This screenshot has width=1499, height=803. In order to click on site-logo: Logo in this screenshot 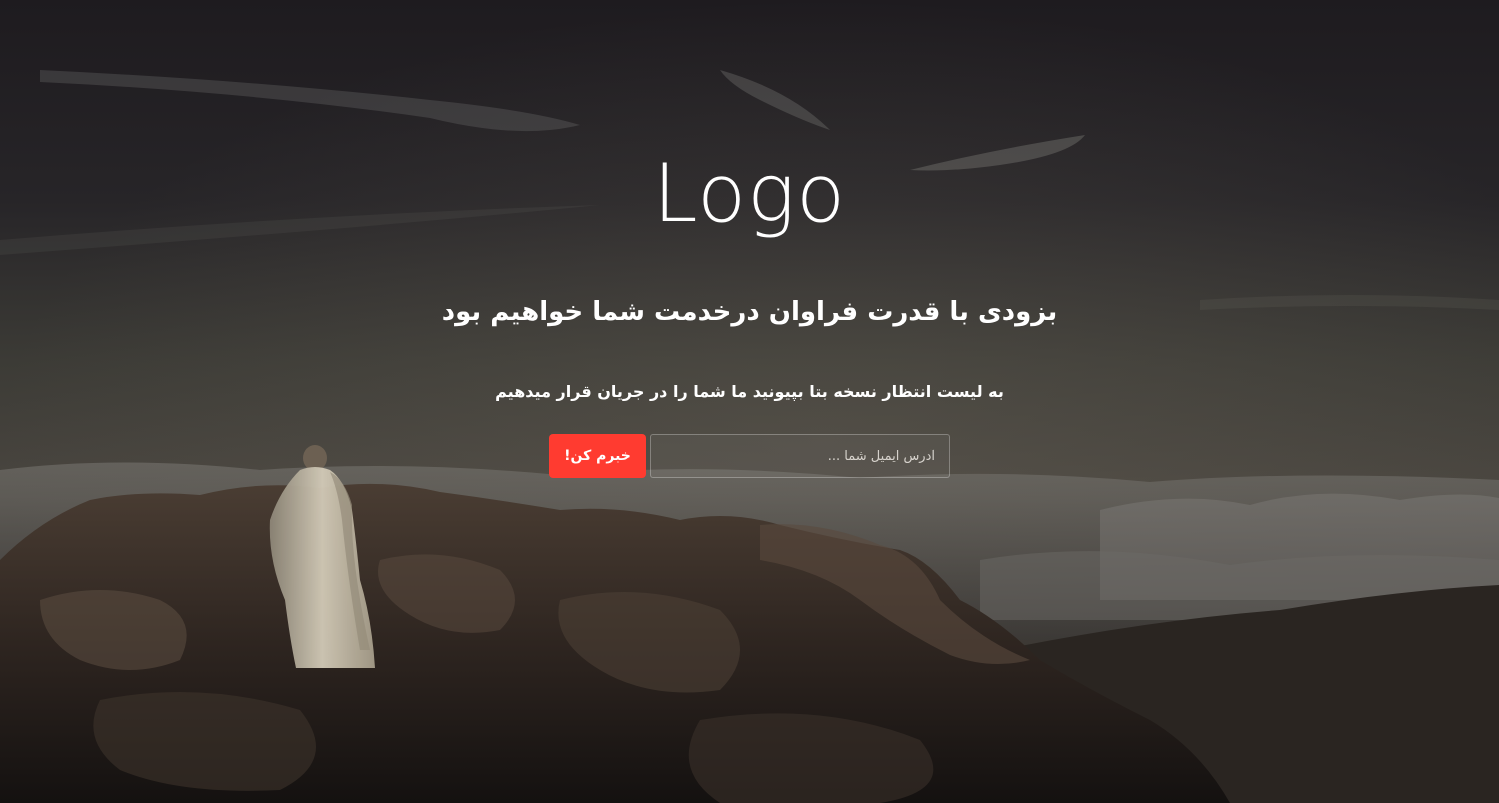, I will do `click(749, 193)`.